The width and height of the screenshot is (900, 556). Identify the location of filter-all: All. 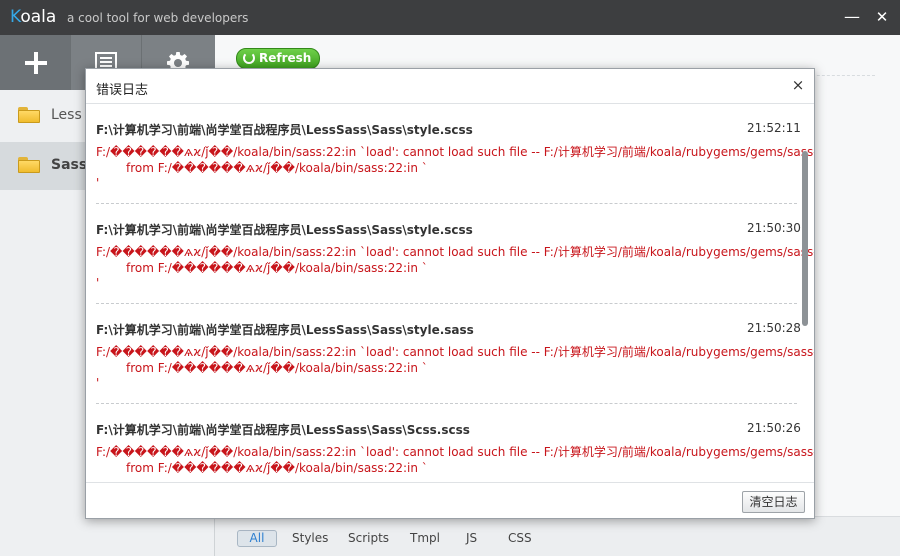
(257, 538).